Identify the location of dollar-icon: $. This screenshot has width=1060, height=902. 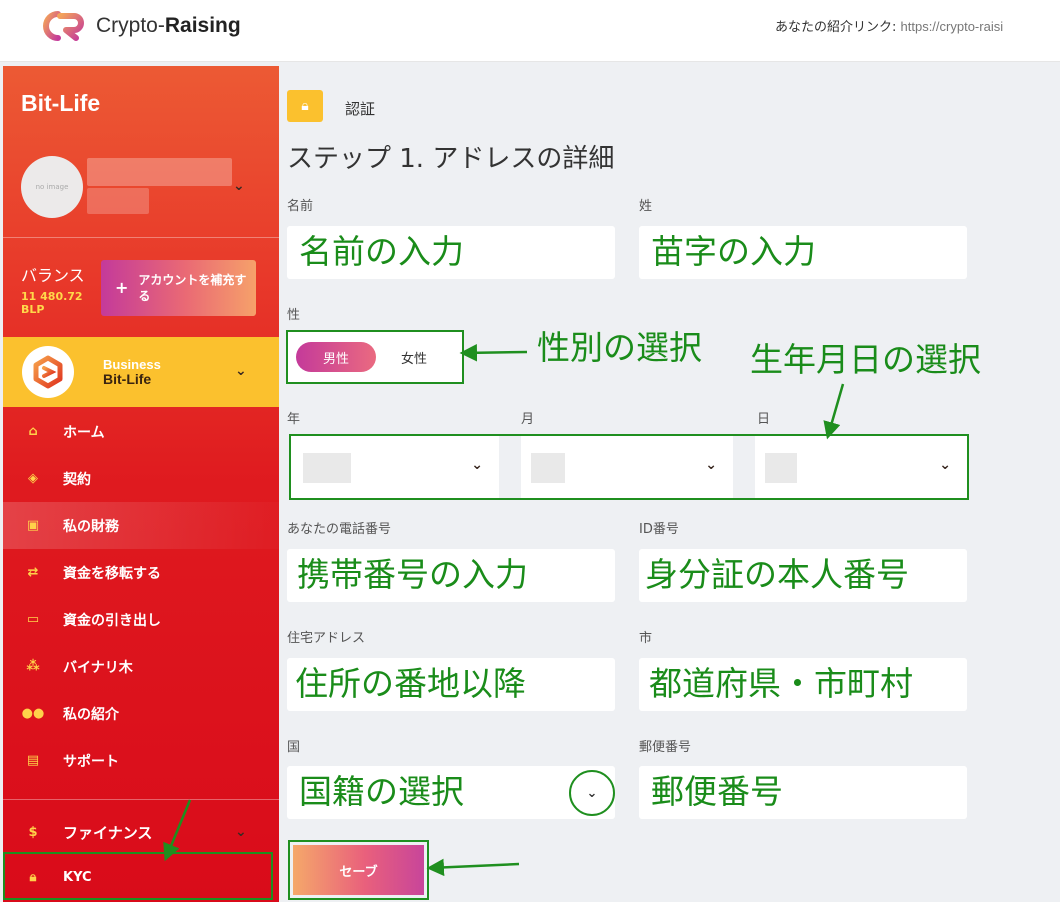
(33, 832).